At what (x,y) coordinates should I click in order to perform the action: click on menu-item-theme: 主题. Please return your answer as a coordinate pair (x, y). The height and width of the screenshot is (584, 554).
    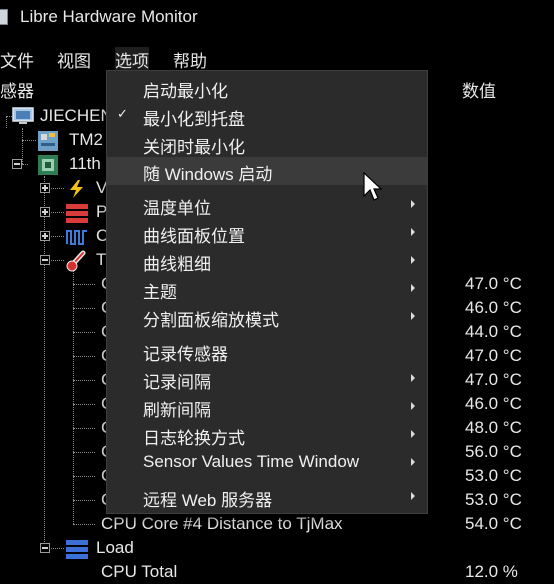
    Looking at the image, I should click on (267, 289).